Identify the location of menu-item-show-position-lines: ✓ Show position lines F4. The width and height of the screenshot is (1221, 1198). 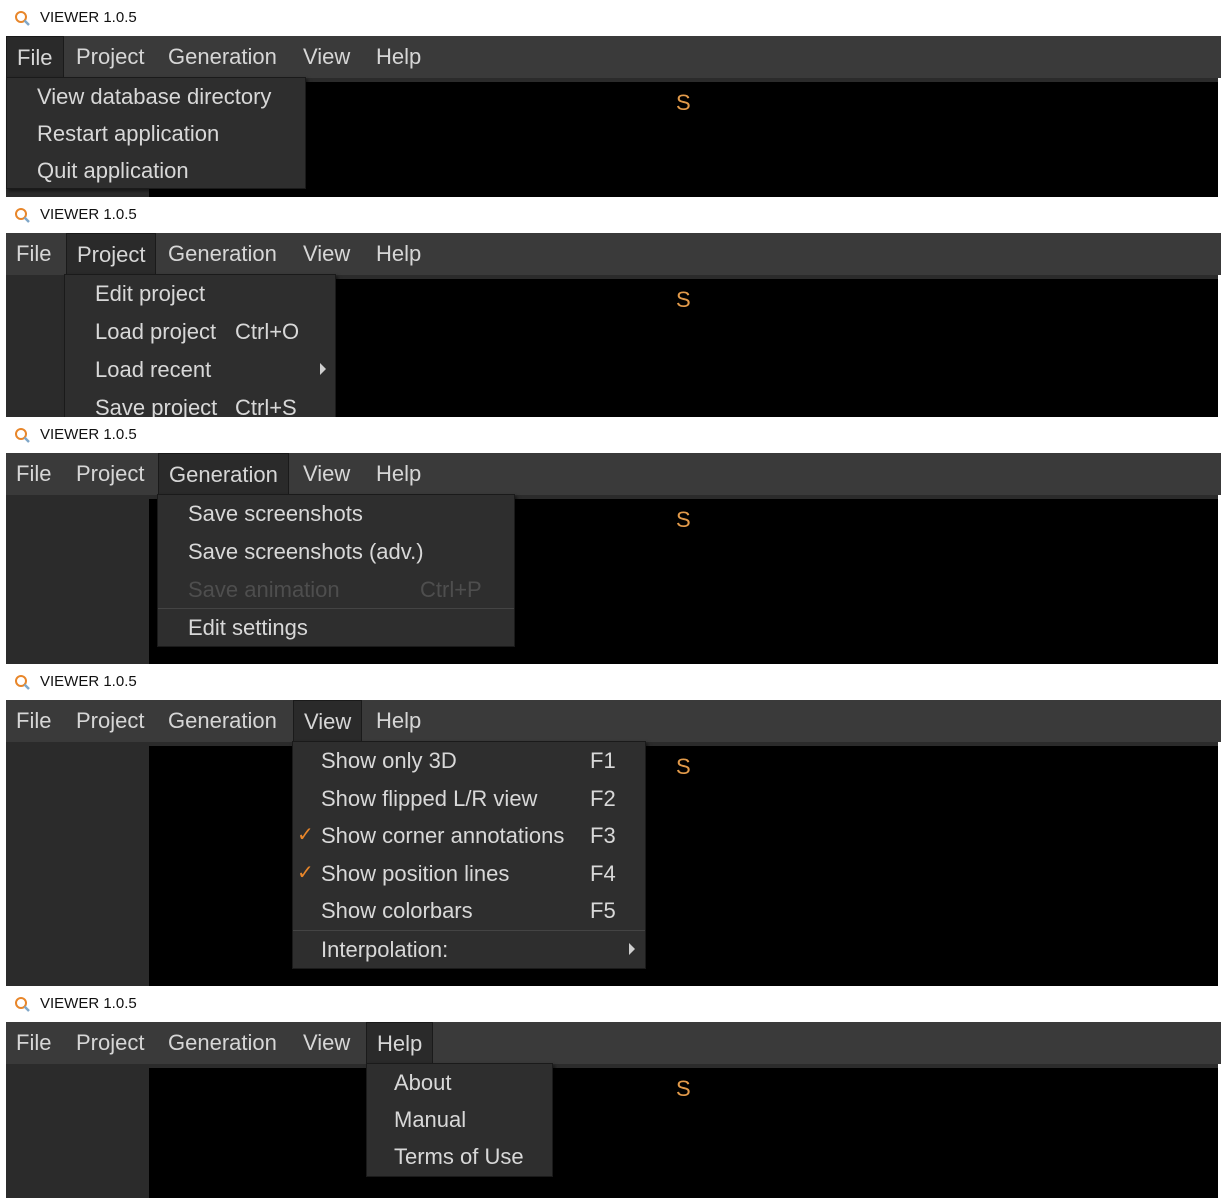
(469, 873).